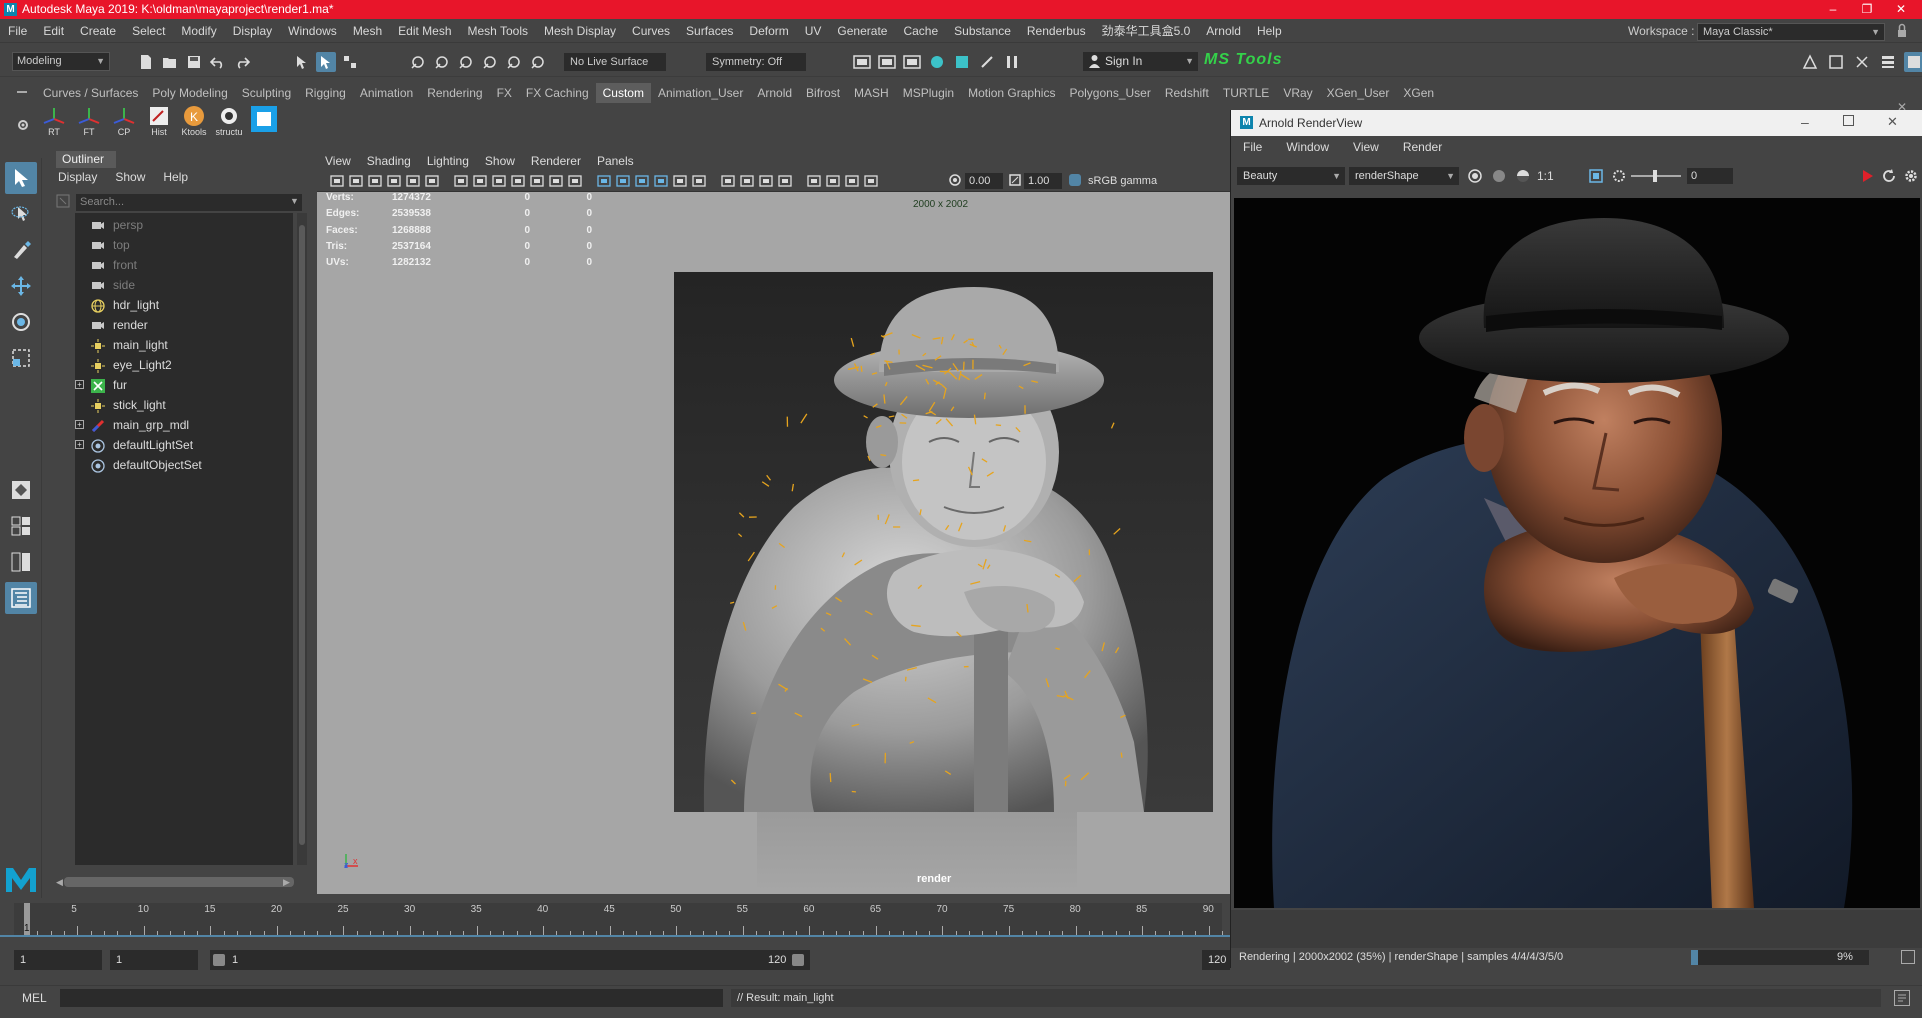  Describe the element at coordinates (1545, 176) in the screenshot. I see `zoom-1-1-button: 1:1` at that location.